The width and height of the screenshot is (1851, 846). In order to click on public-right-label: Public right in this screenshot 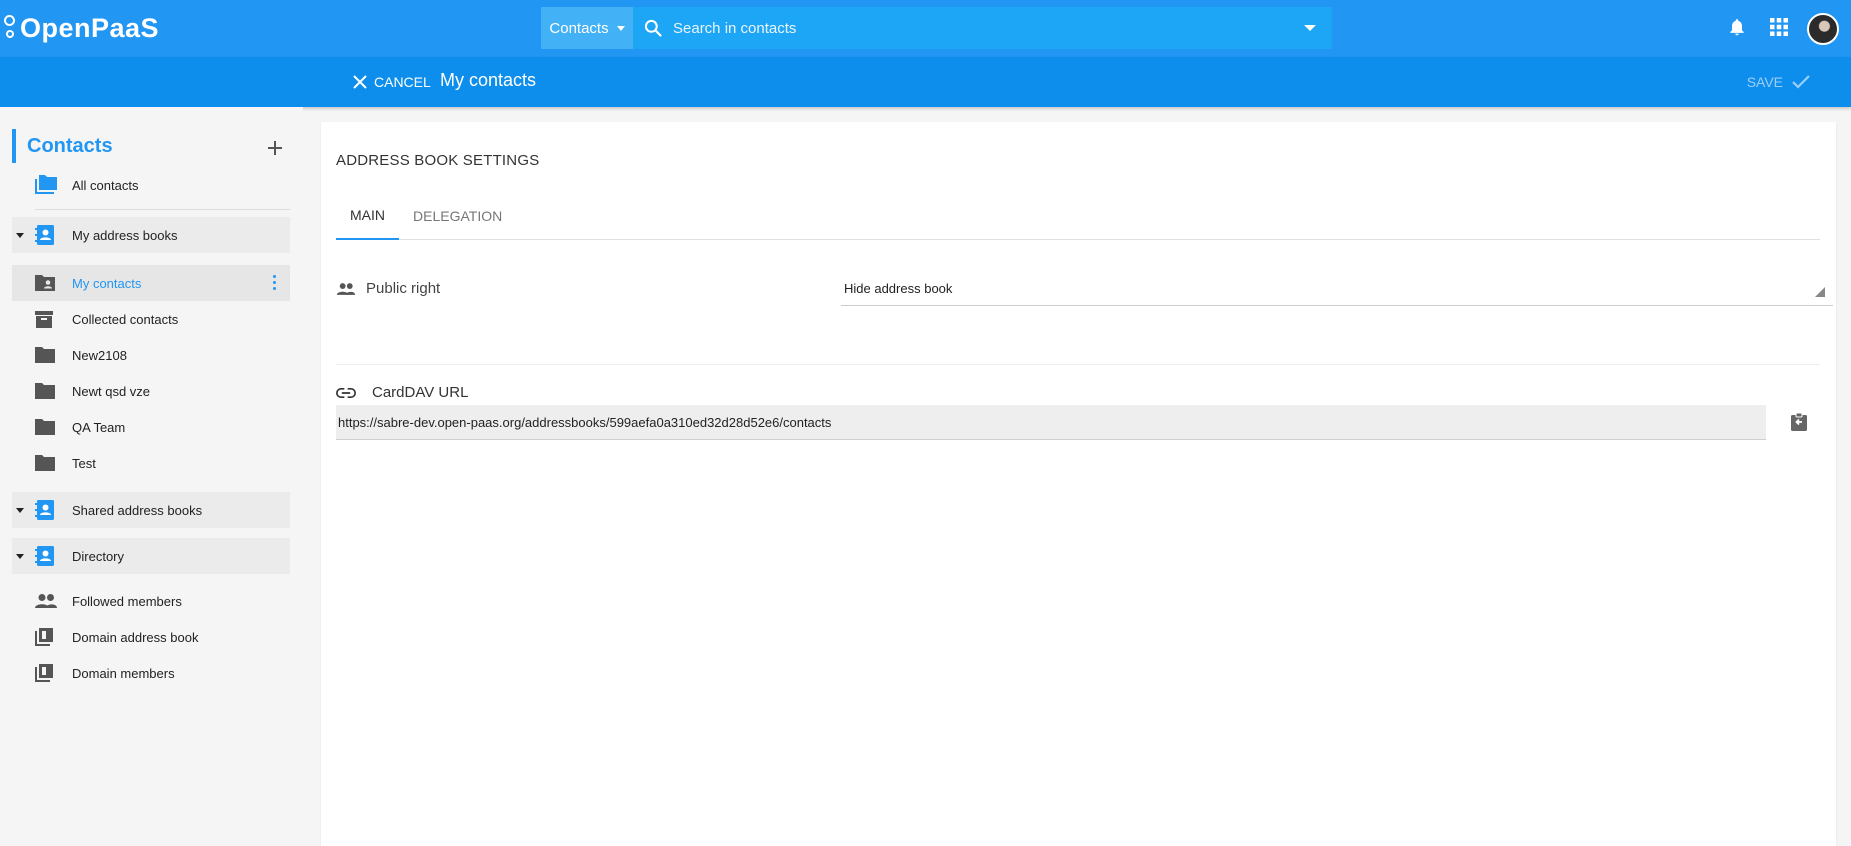, I will do `click(403, 288)`.